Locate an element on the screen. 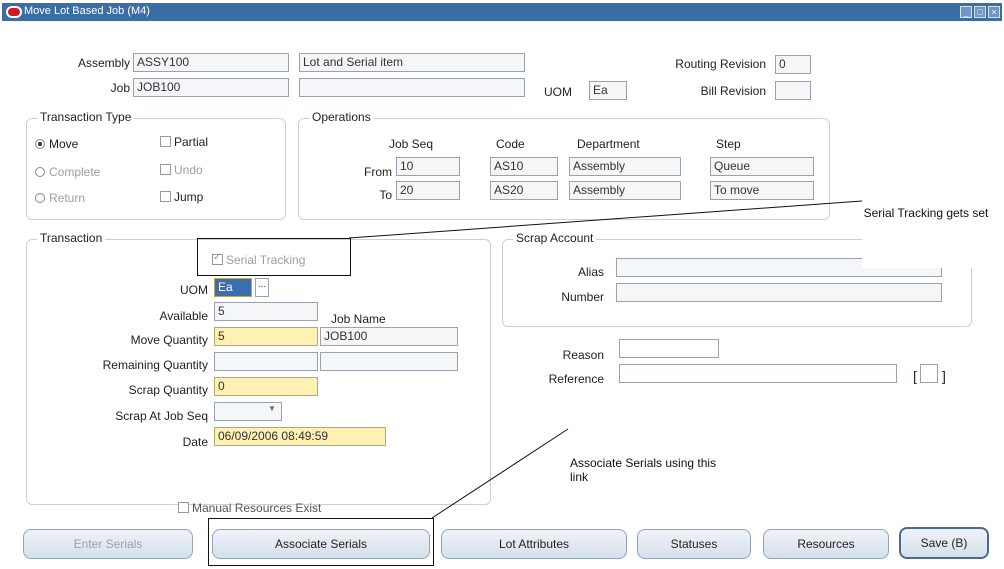 Image resolution: width=1004 pixels, height=569 pixels. maximize-icon: □ is located at coordinates (980, 12).